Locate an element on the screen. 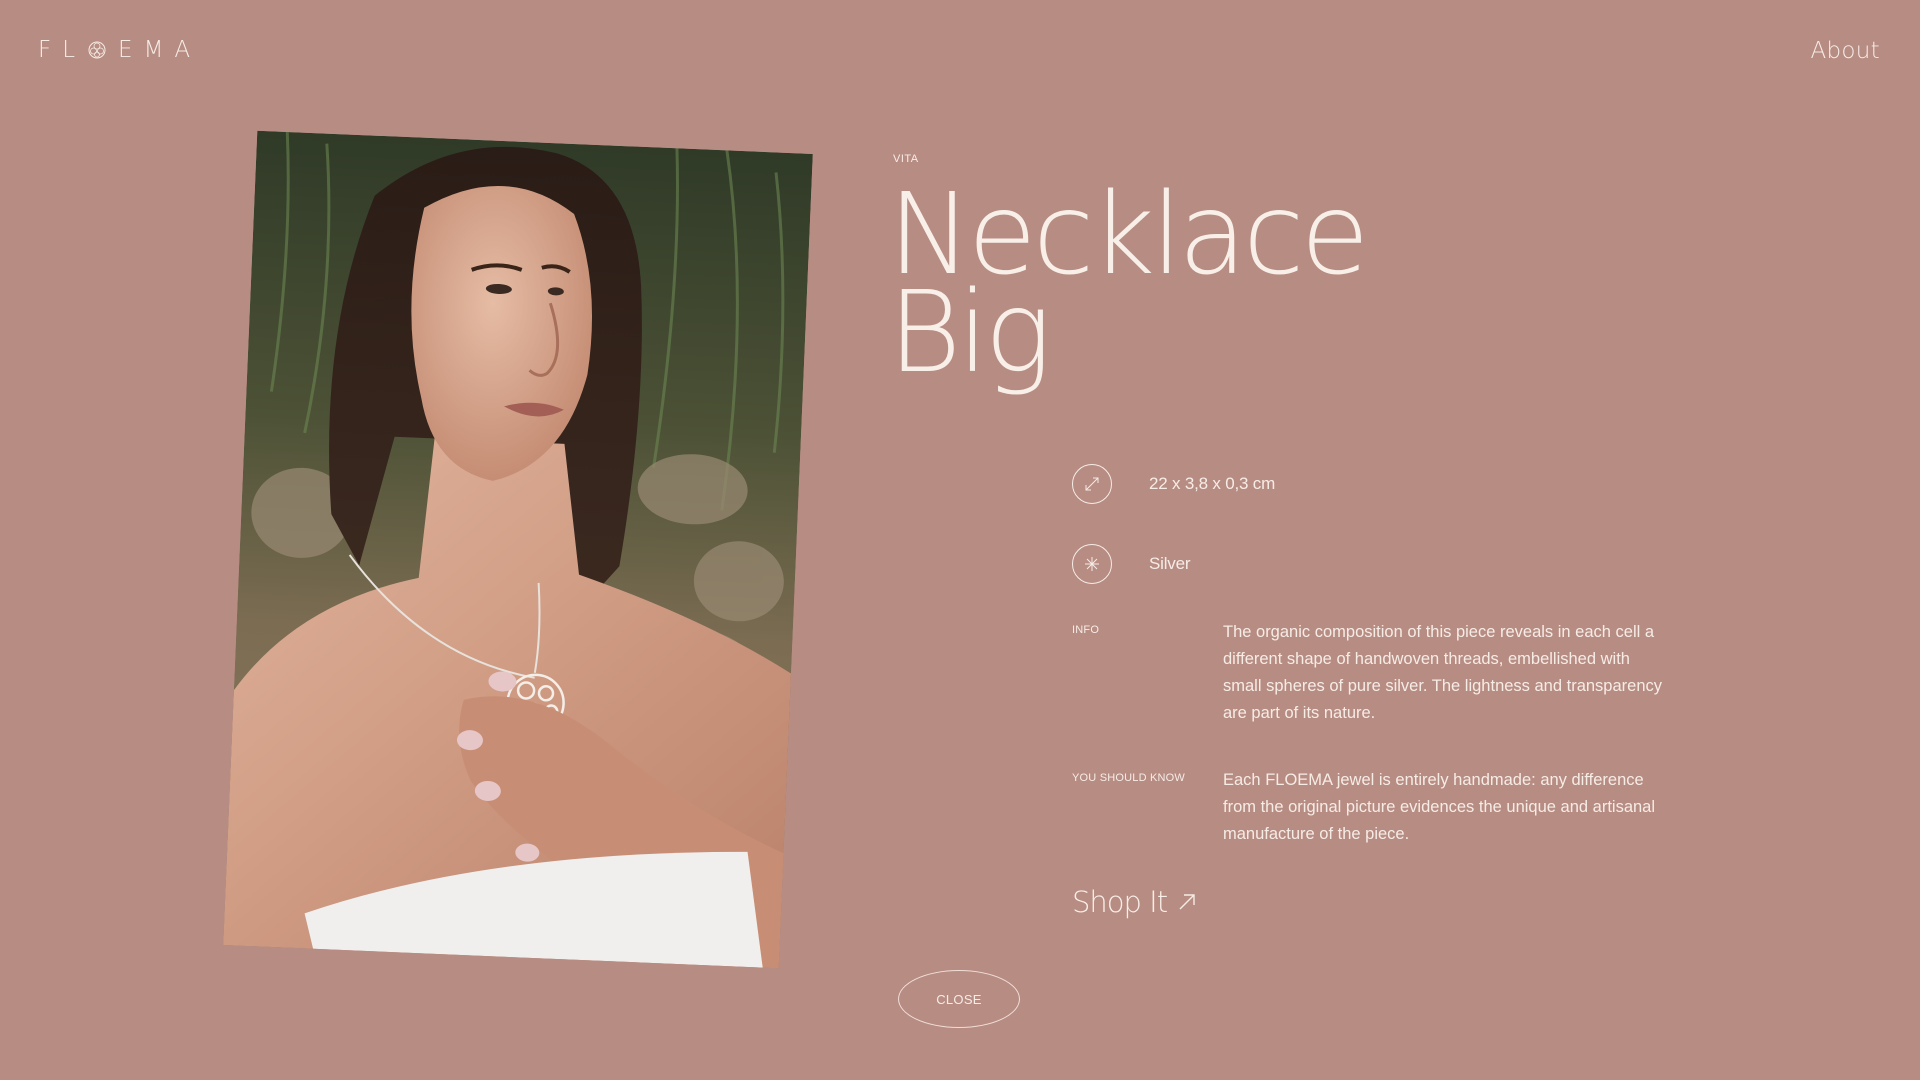  sparkle-icon is located at coordinates (1092, 564).